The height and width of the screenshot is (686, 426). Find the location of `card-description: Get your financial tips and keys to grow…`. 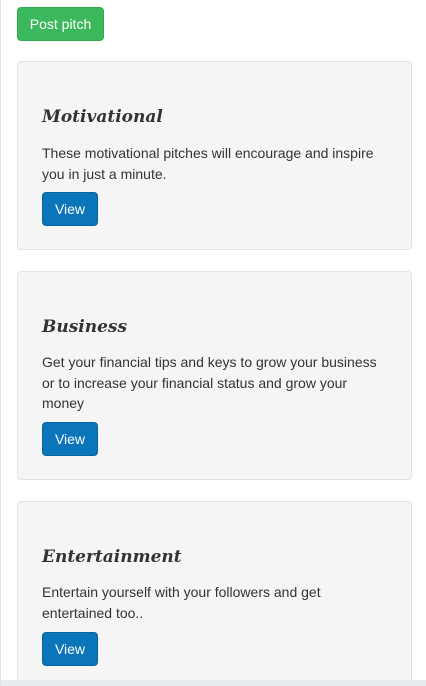

card-description: Get your financial tips and keys to grow… is located at coordinates (209, 382).